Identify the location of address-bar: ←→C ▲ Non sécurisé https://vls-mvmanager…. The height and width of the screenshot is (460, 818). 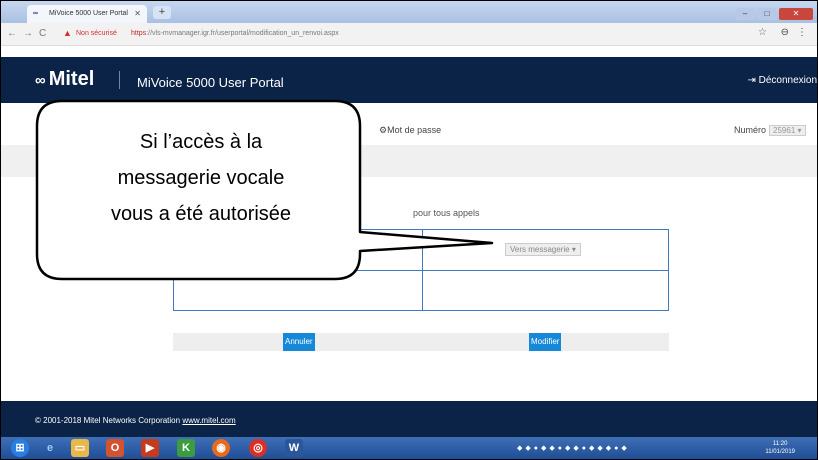
(409, 34).